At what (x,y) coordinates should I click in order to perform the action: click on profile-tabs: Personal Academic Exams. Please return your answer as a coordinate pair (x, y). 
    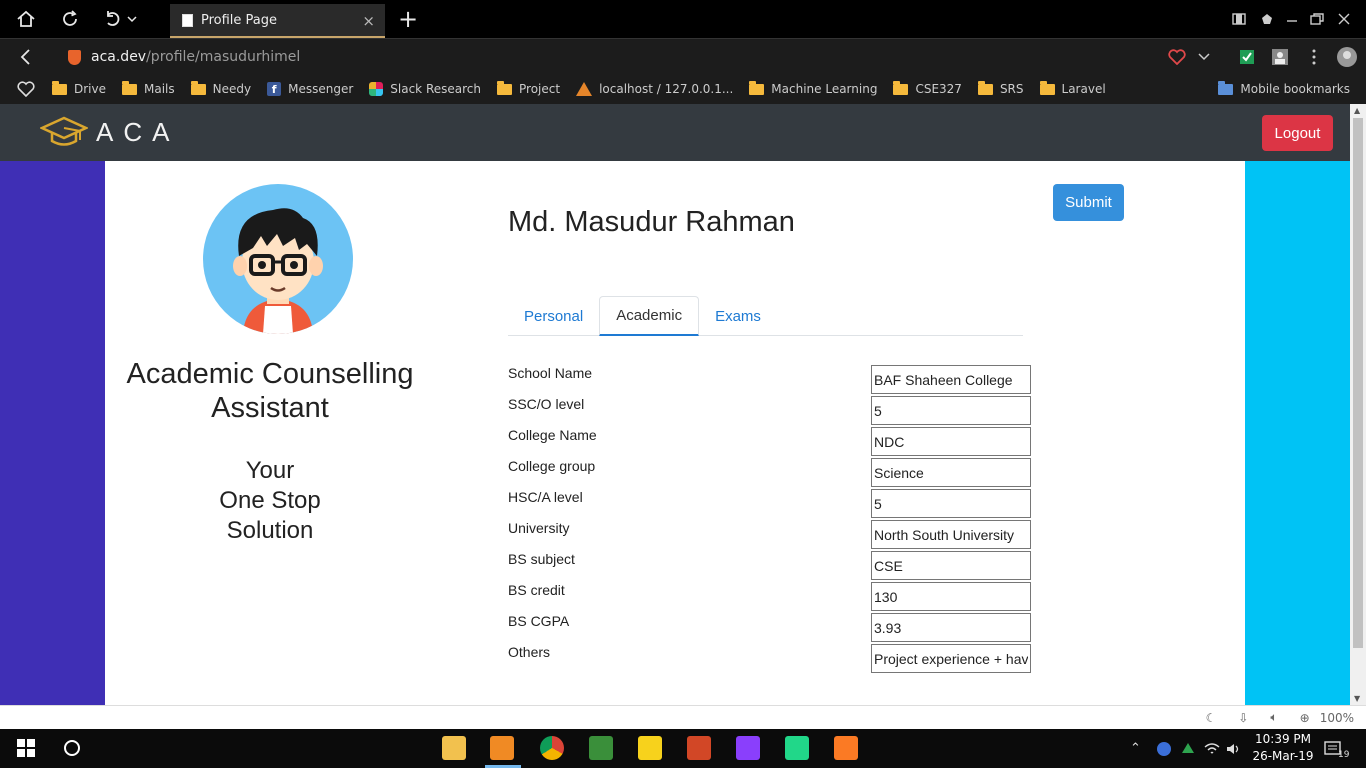
    Looking at the image, I should click on (765, 316).